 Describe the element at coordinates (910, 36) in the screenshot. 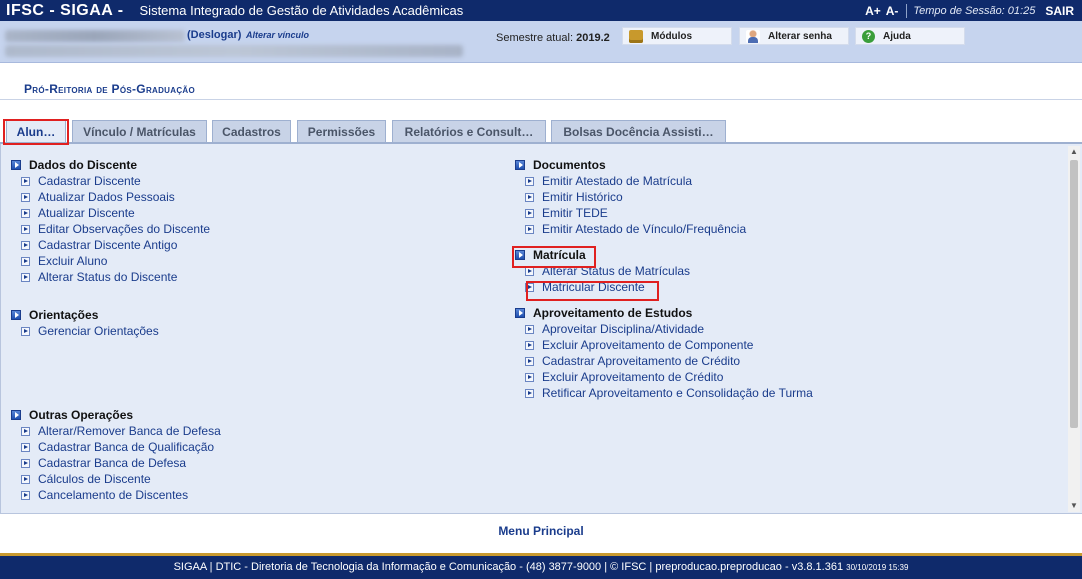

I see `help-button: ? Ajuda` at that location.